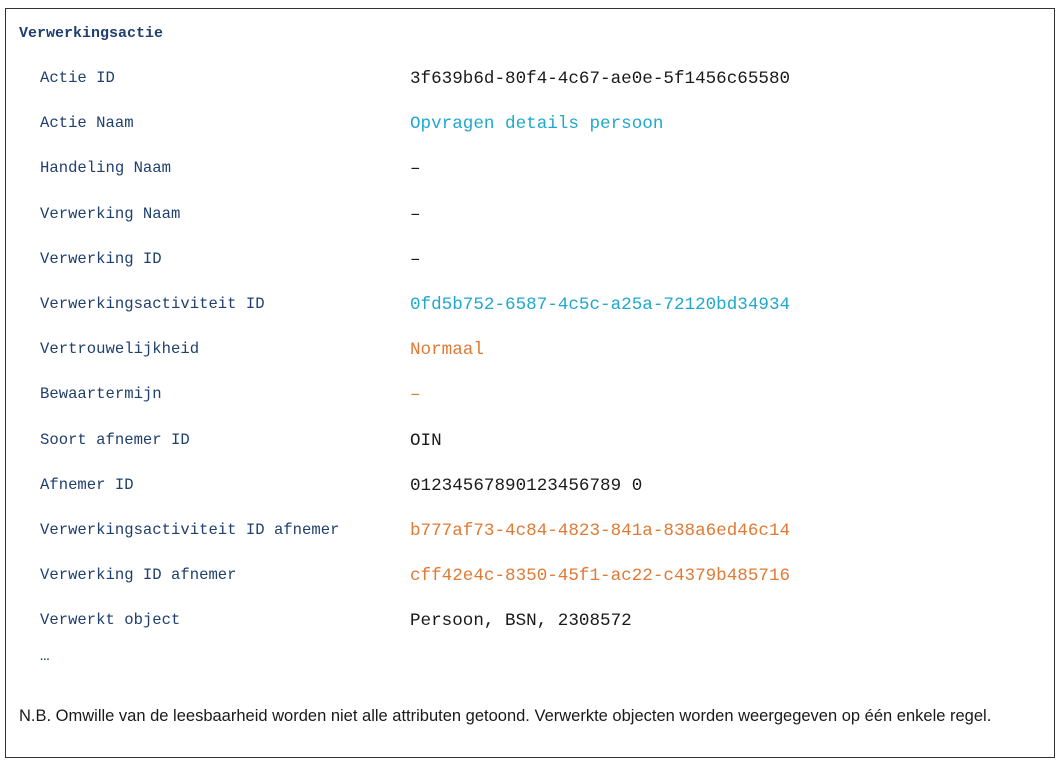 The image size is (1062, 765). What do you see at coordinates (115, 439) in the screenshot?
I see `attribute-label: Soort afnemer ID` at bounding box center [115, 439].